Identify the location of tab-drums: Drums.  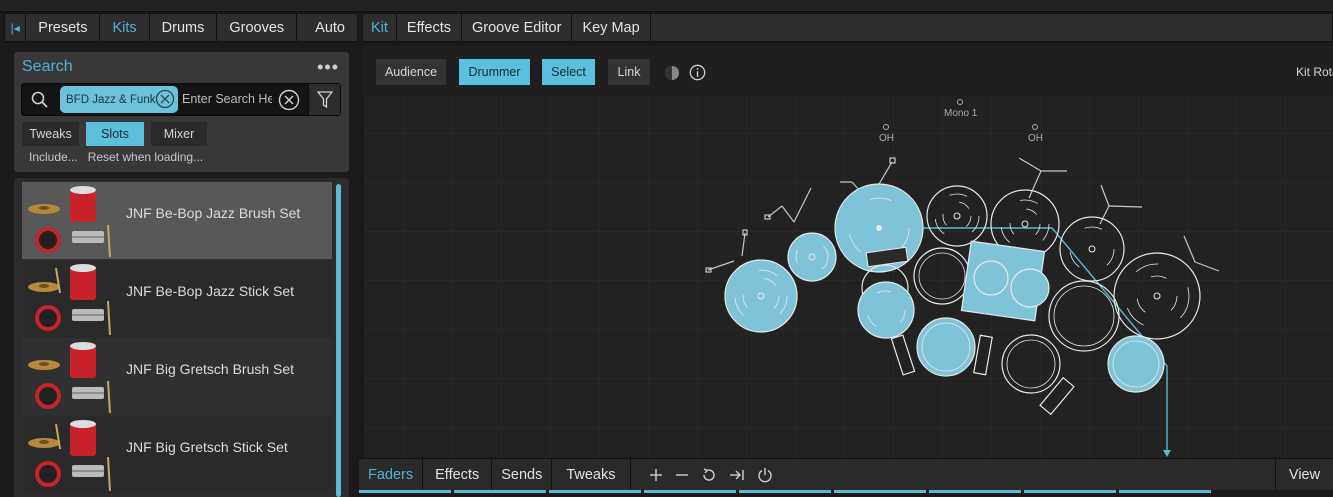
(184, 27).